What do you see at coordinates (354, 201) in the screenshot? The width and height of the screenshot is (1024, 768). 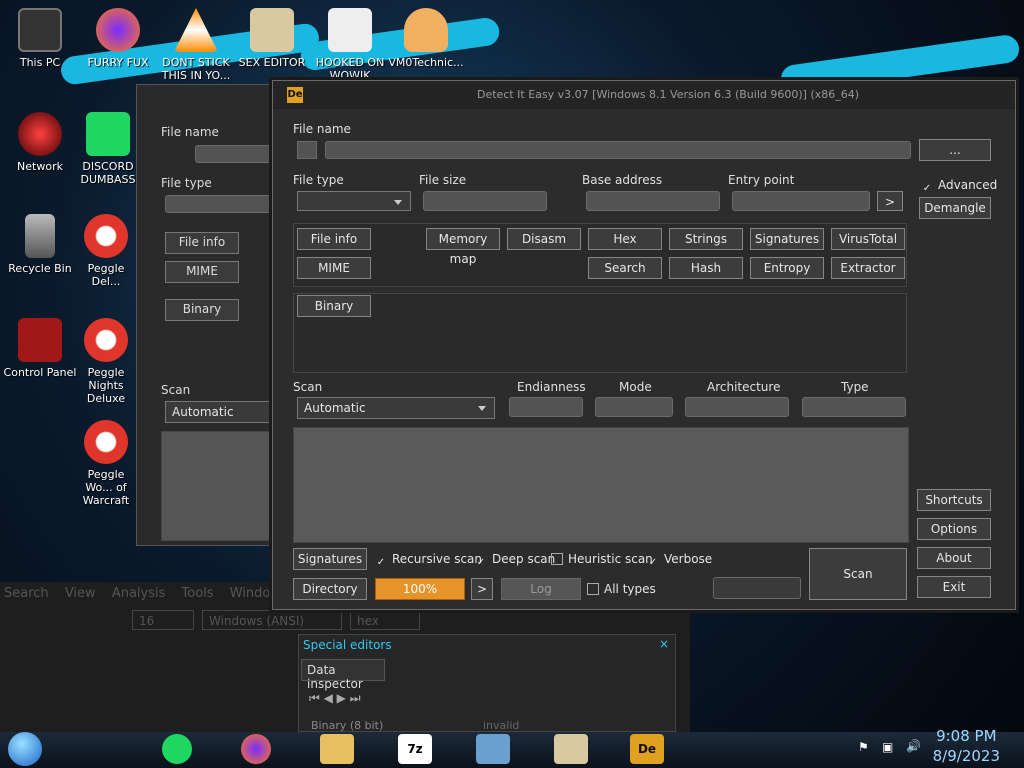 I see `file-type-combo` at bounding box center [354, 201].